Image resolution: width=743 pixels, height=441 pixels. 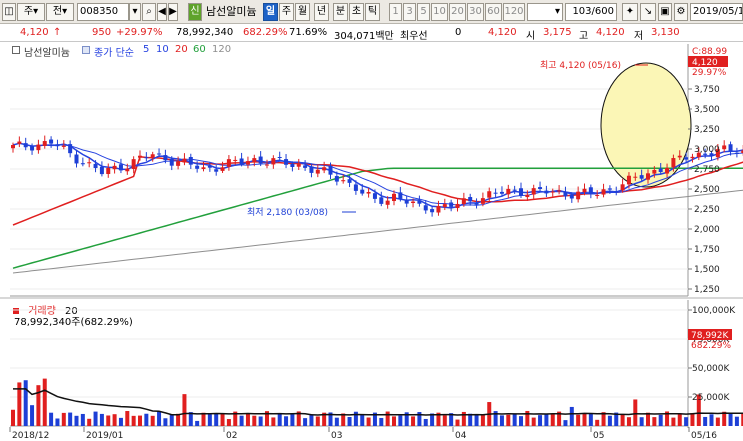 I want to click on x-axis-label: 04, so click(x=461, y=436).